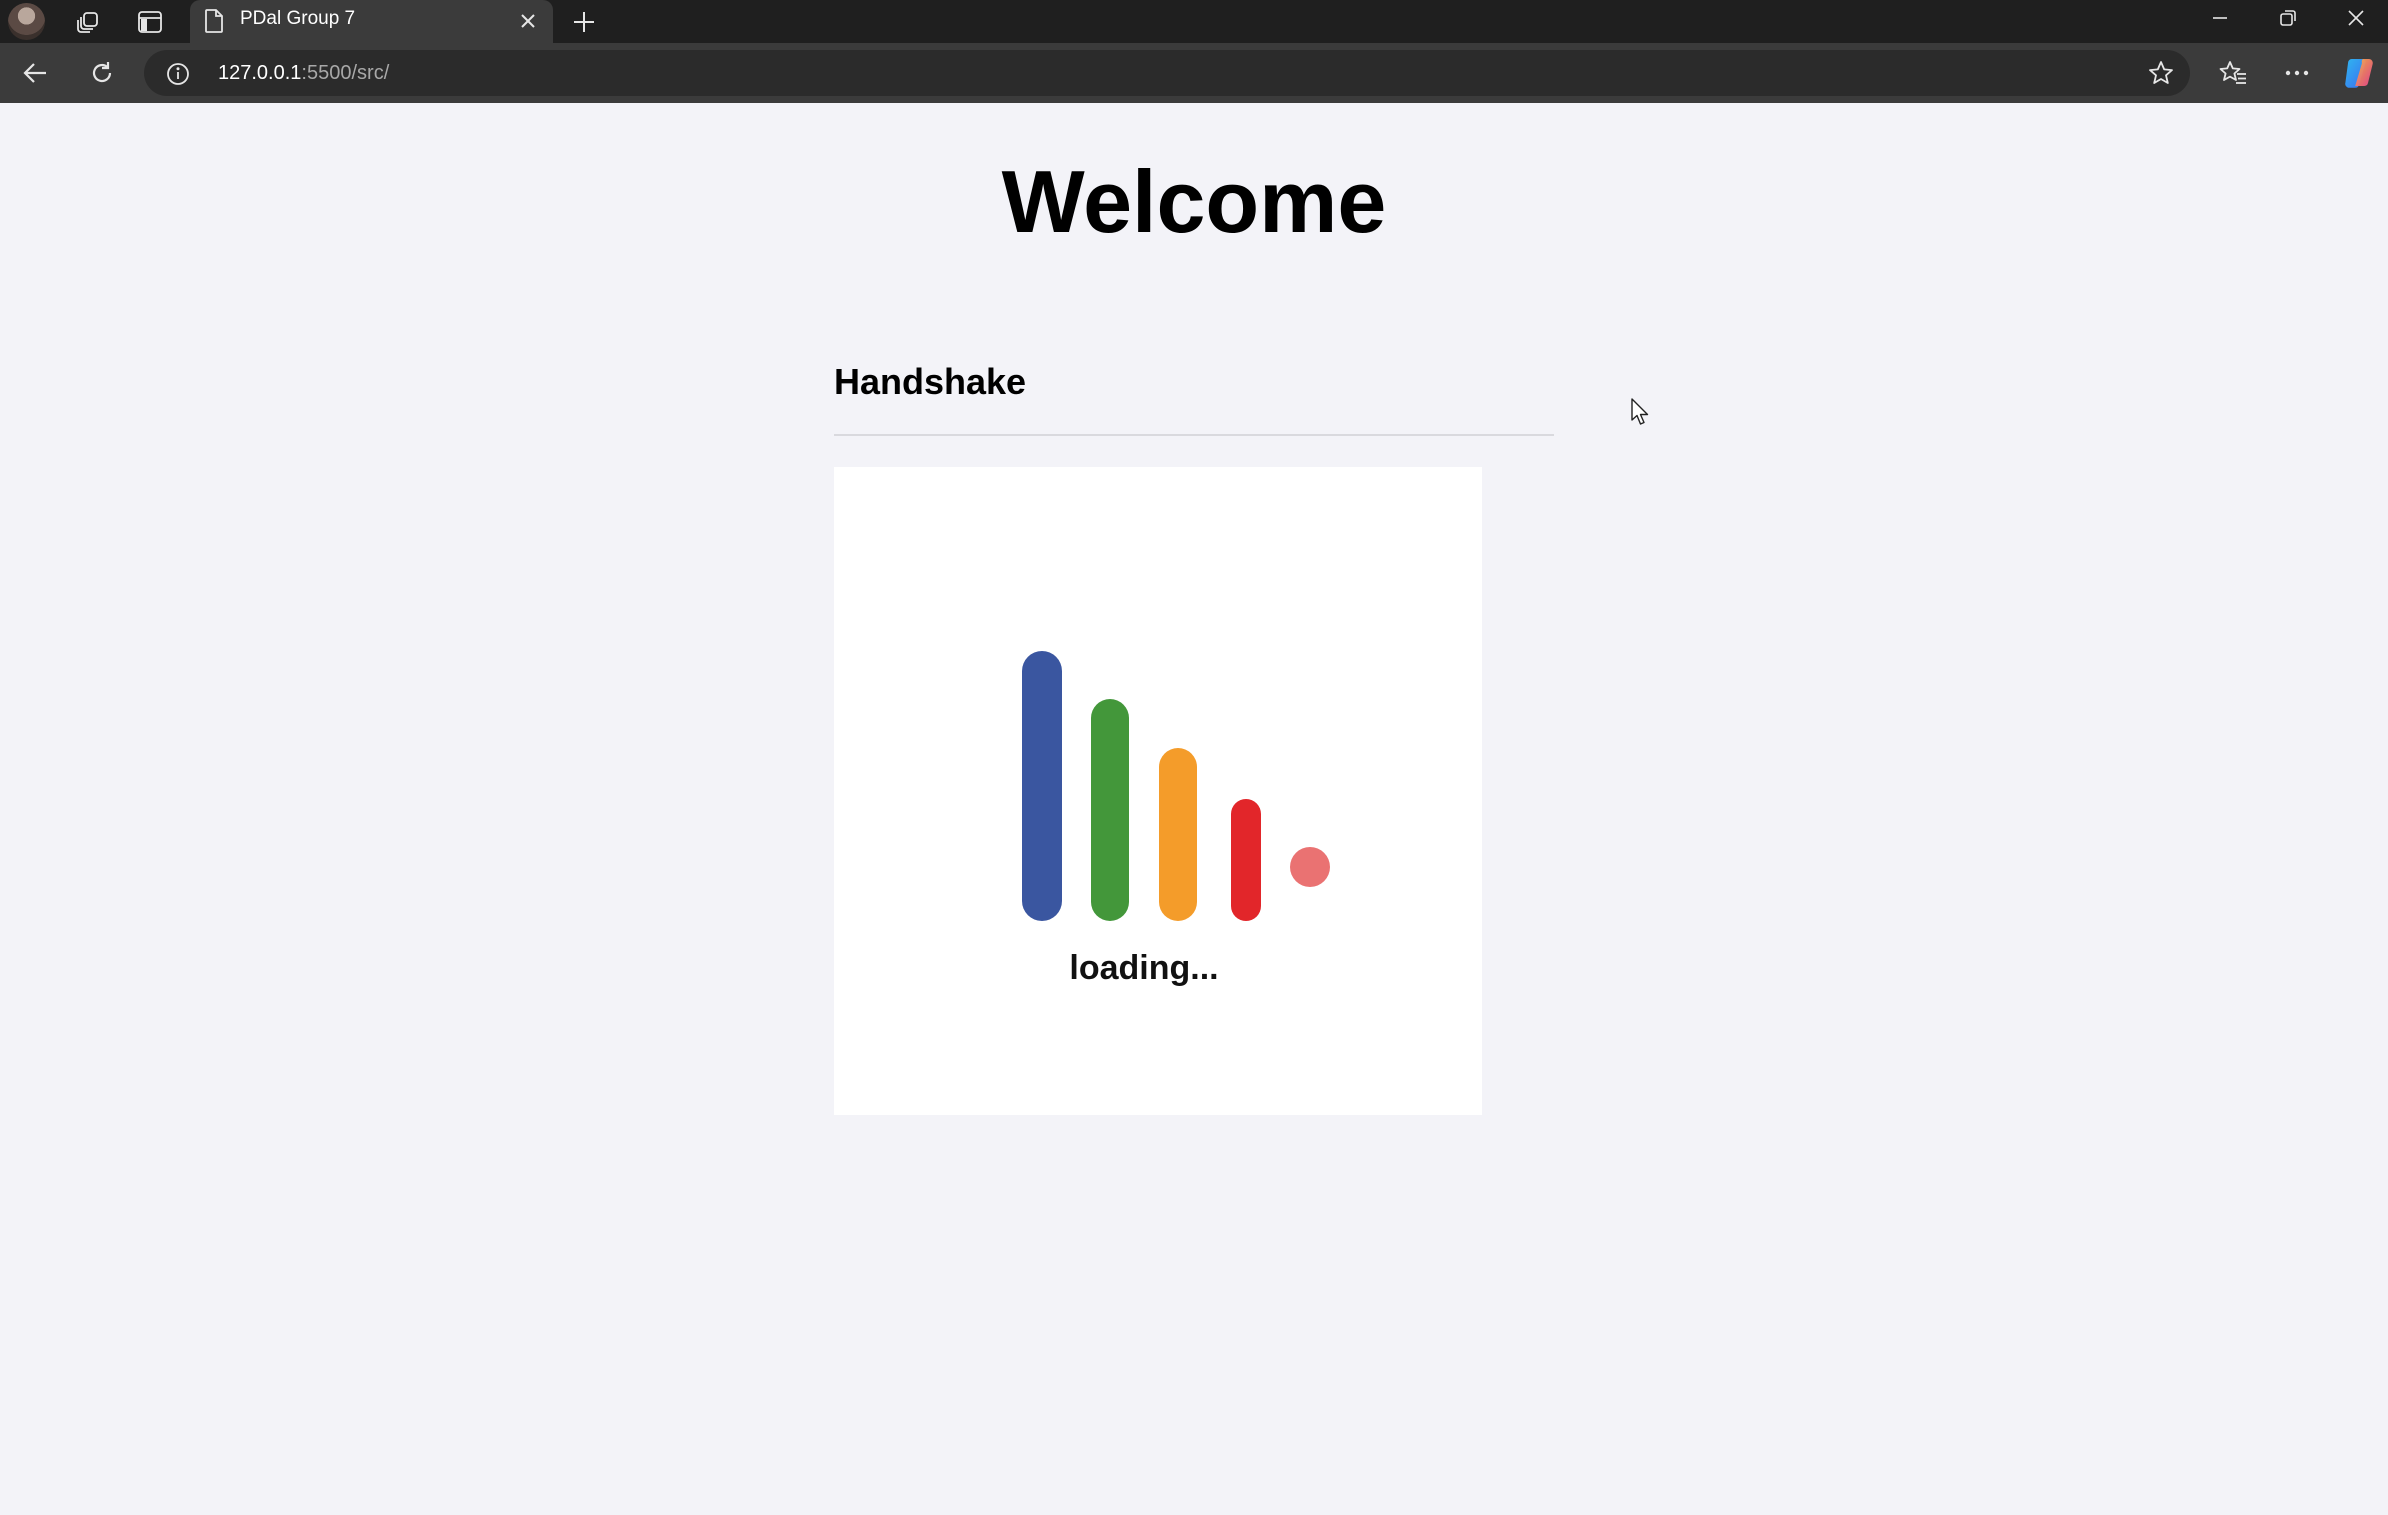  Describe the element at coordinates (345, 73) in the screenshot. I see `url-path: :5500/src/` at that location.